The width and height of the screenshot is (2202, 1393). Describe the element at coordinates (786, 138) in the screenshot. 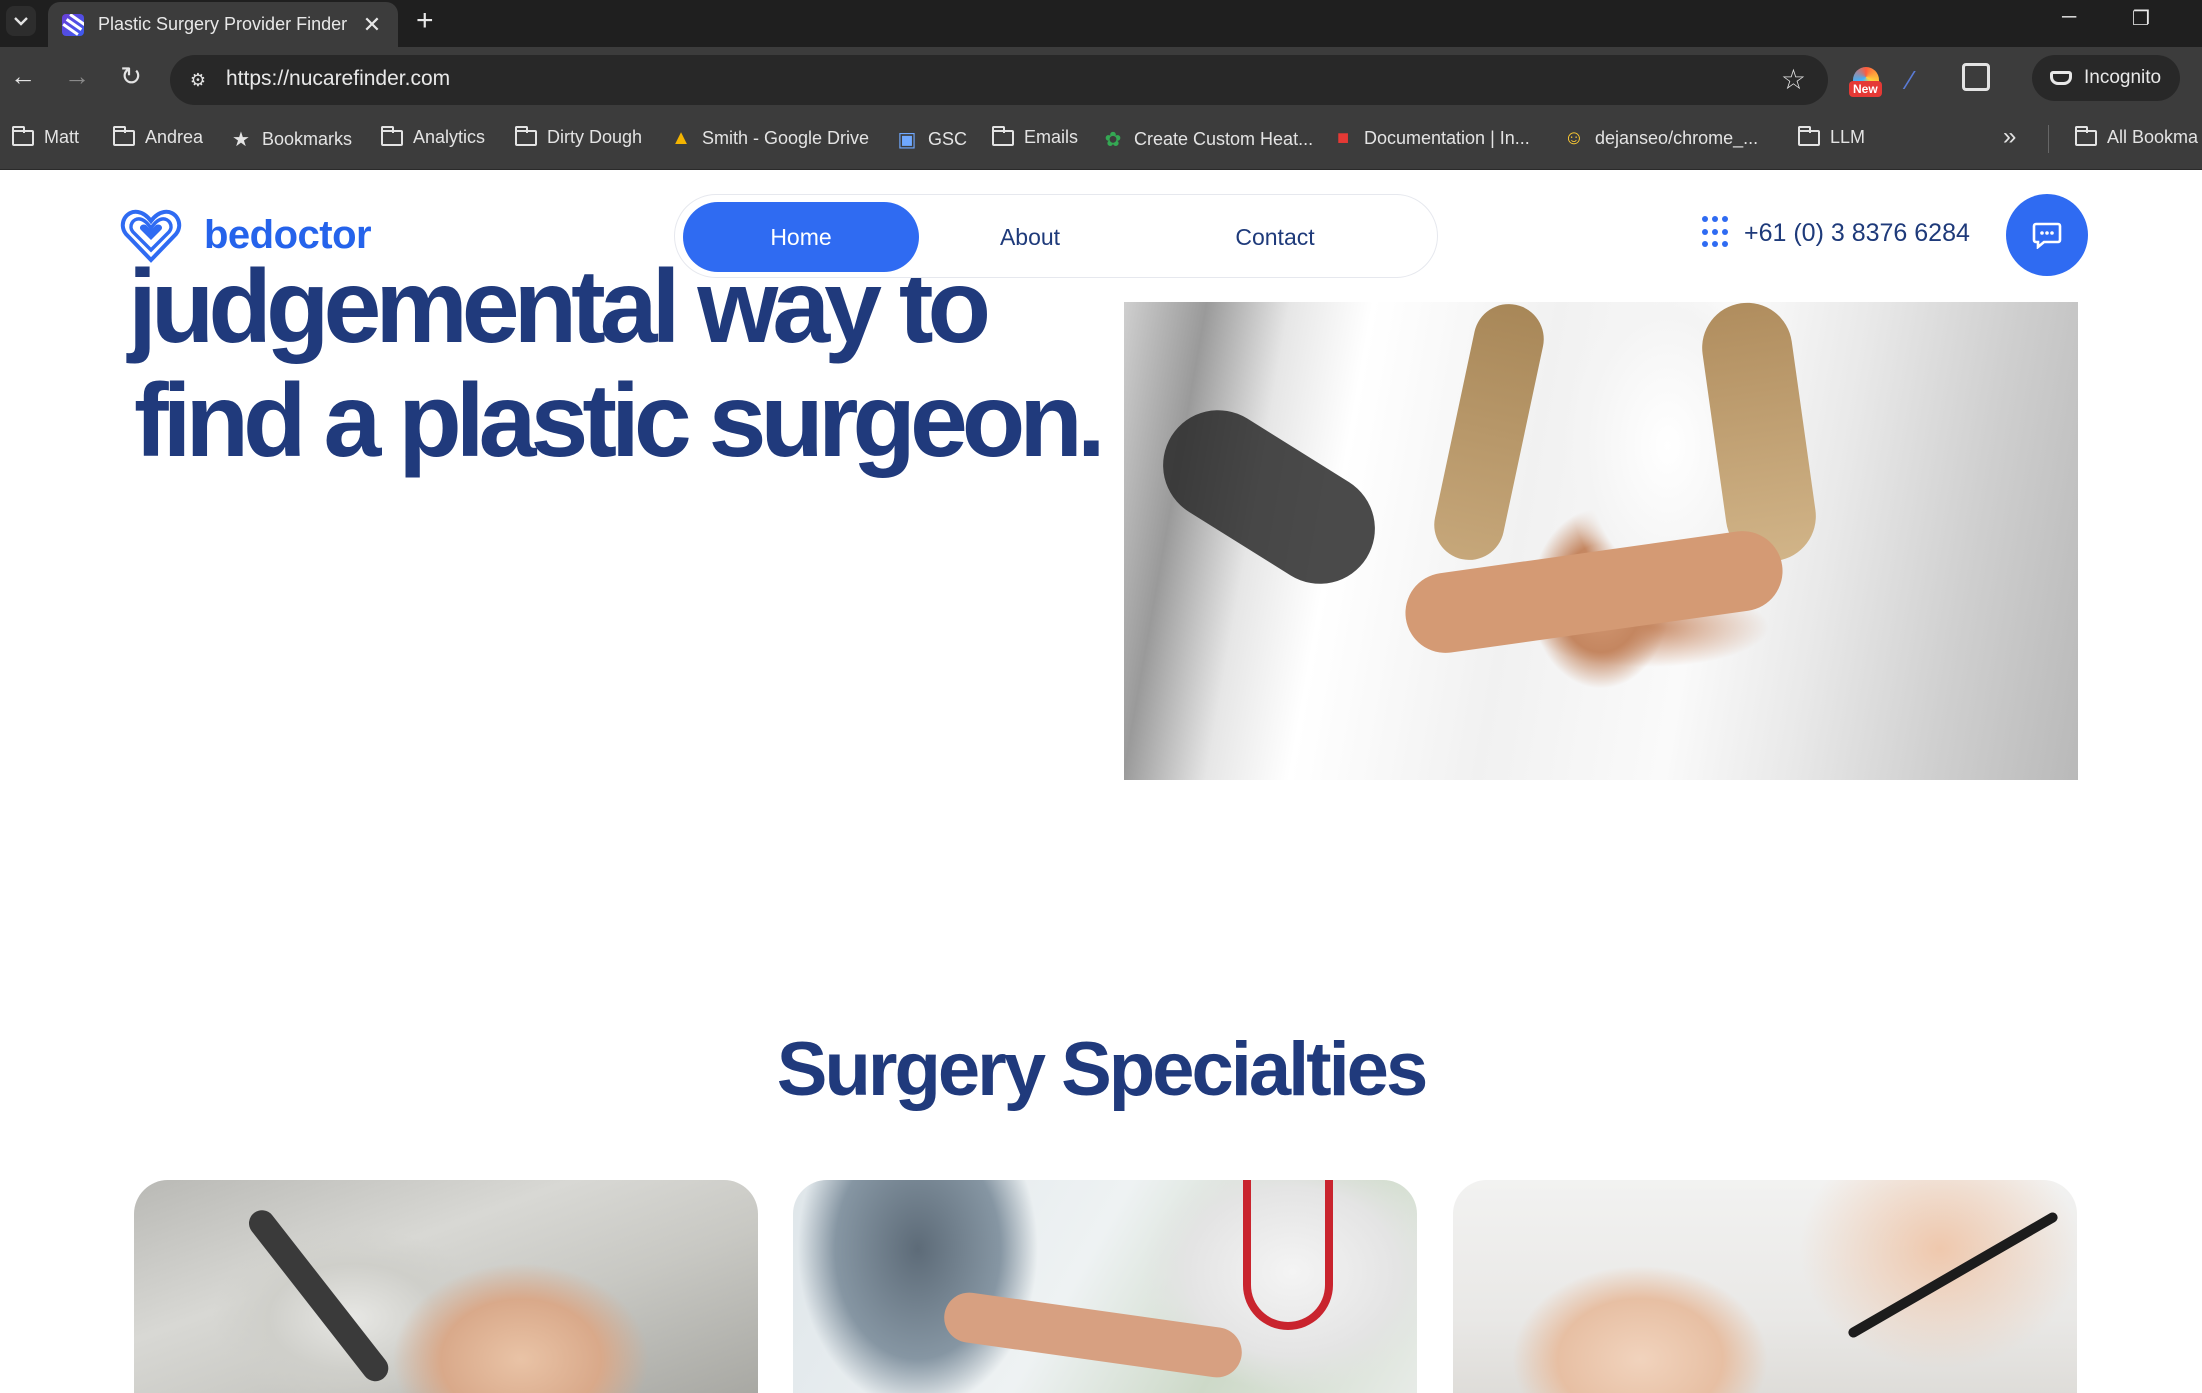

I see `bookmark-label: Smith - Google Drive` at that location.